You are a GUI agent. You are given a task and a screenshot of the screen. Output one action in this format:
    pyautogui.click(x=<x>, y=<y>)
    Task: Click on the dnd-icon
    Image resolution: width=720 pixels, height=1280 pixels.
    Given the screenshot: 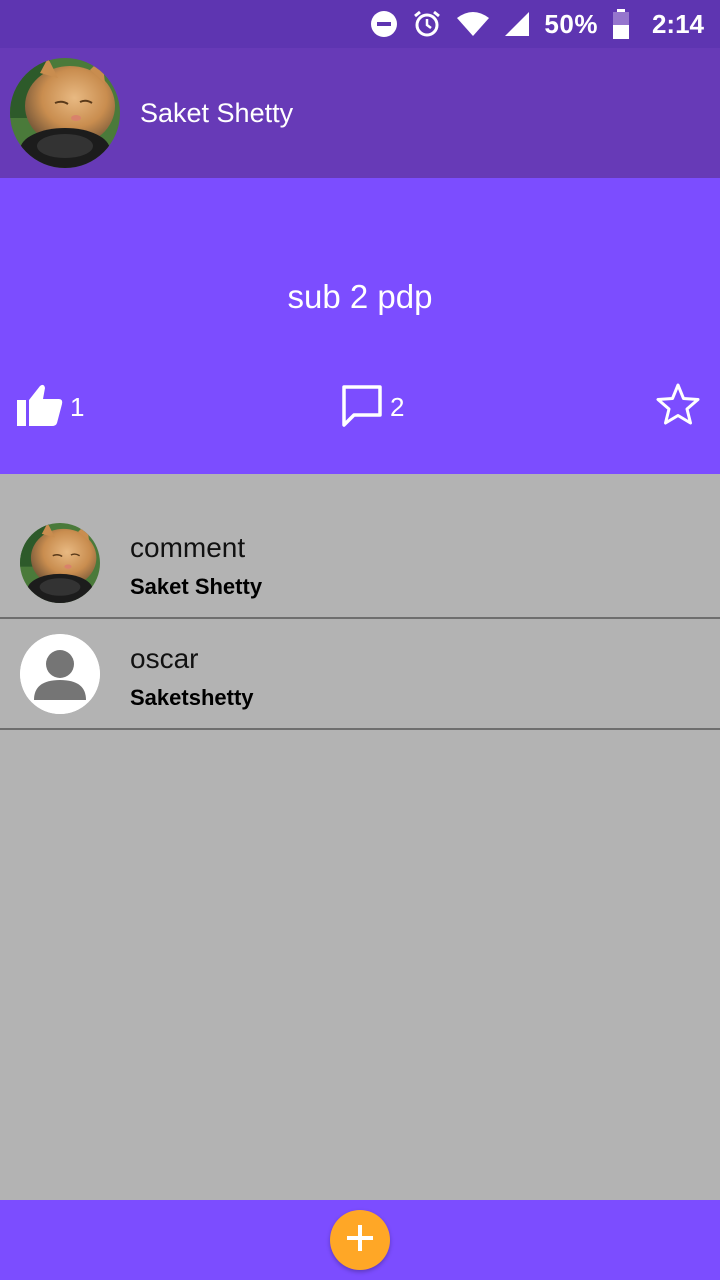 What is the action you would take?
    pyautogui.click(x=384, y=24)
    